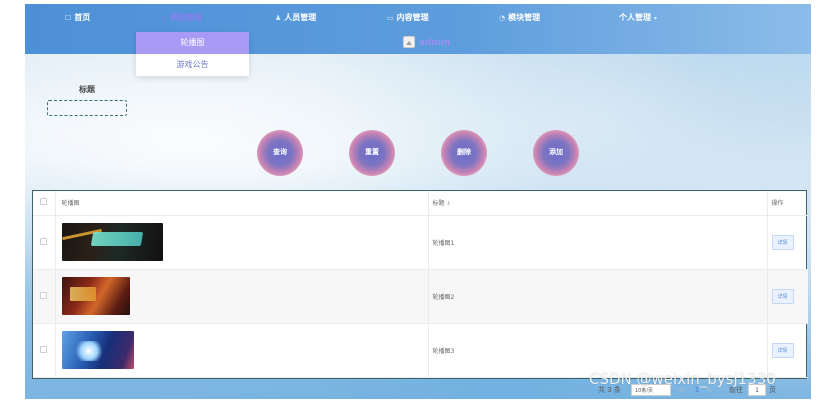 This screenshot has width=822, height=401. I want to click on site-icon: ◎, so click(164, 18).